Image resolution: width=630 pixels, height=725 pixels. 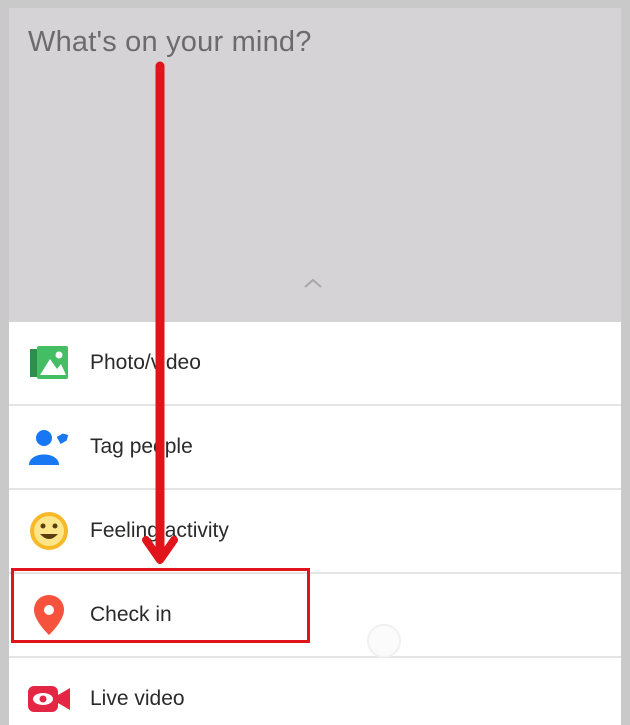 What do you see at coordinates (49, 699) in the screenshot?
I see `live-video-icon` at bounding box center [49, 699].